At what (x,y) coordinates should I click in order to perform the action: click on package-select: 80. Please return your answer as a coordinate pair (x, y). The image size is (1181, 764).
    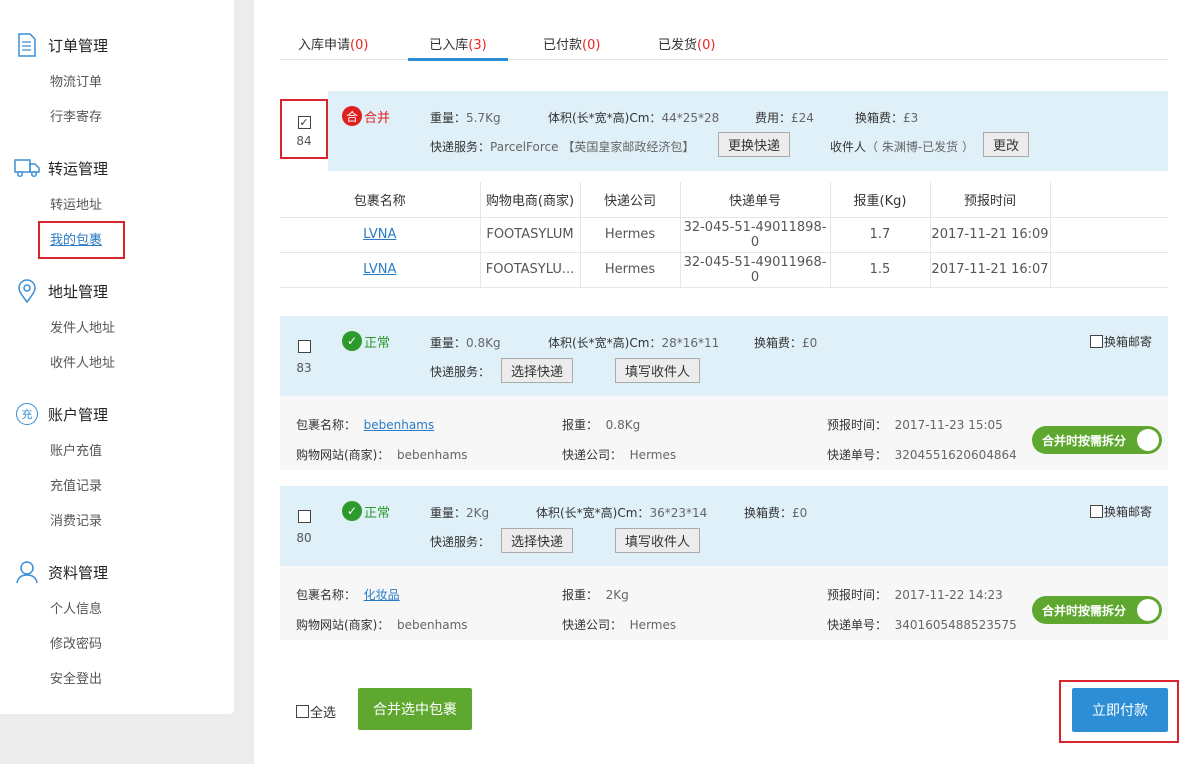
    Looking at the image, I should click on (304, 526).